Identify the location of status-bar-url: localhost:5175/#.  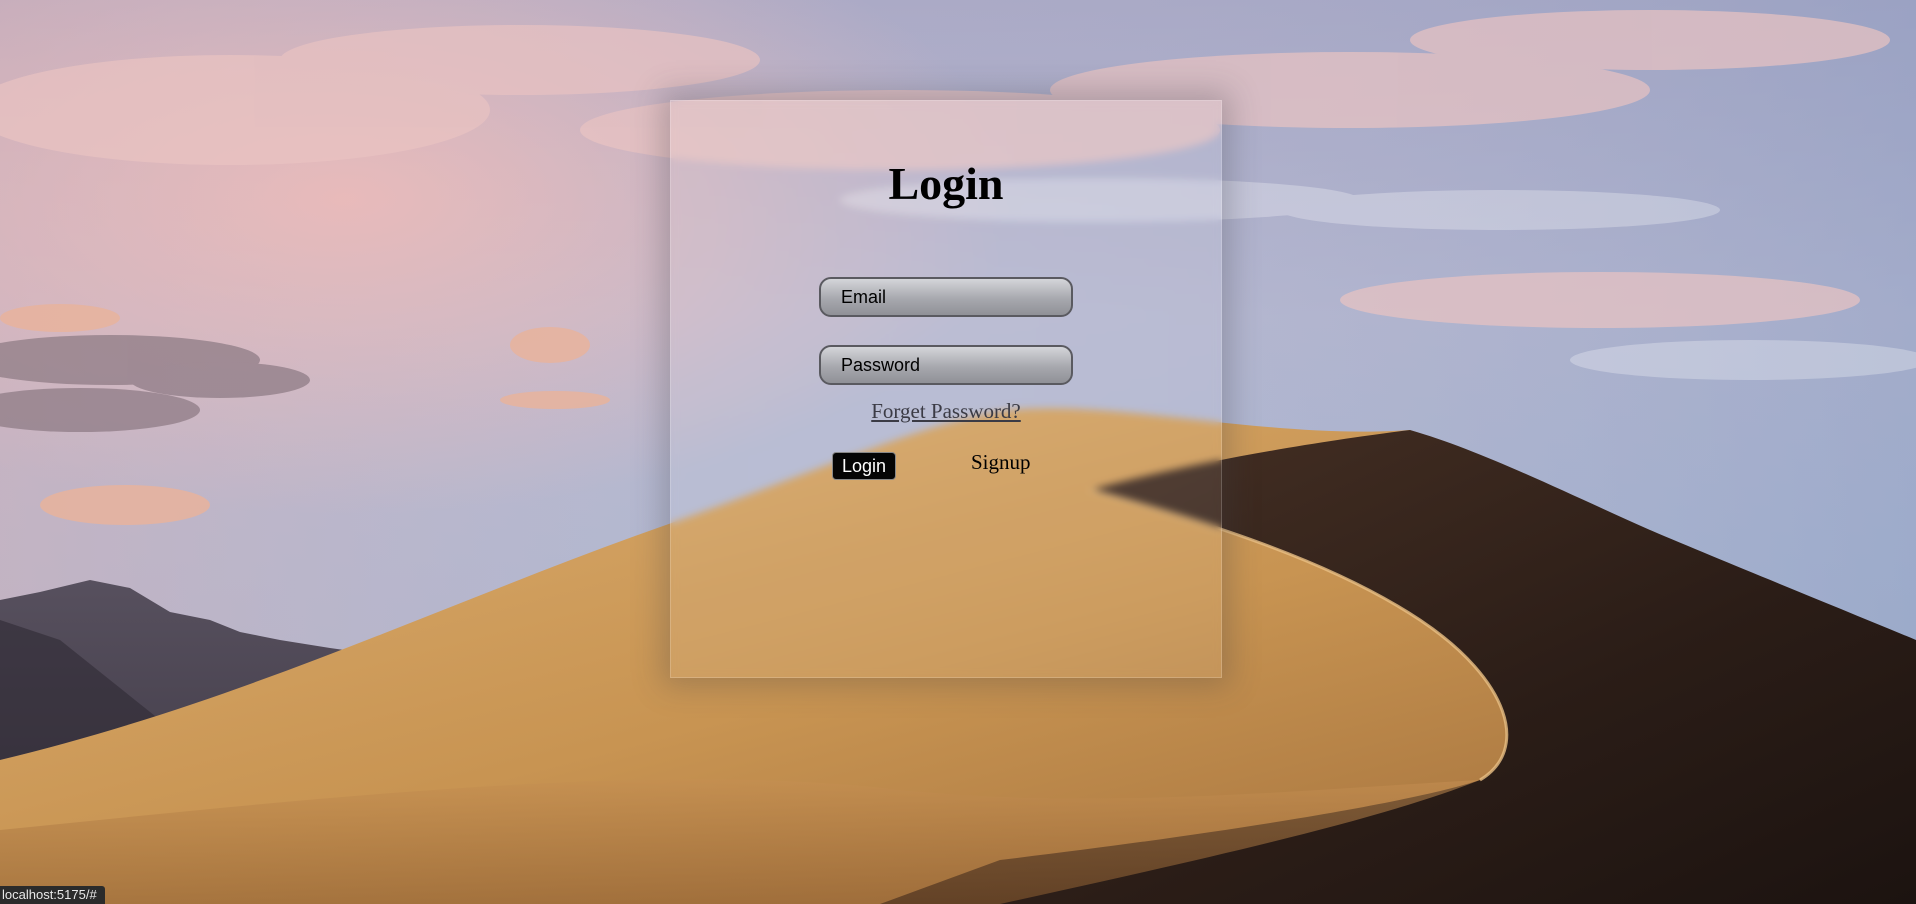
(52, 895).